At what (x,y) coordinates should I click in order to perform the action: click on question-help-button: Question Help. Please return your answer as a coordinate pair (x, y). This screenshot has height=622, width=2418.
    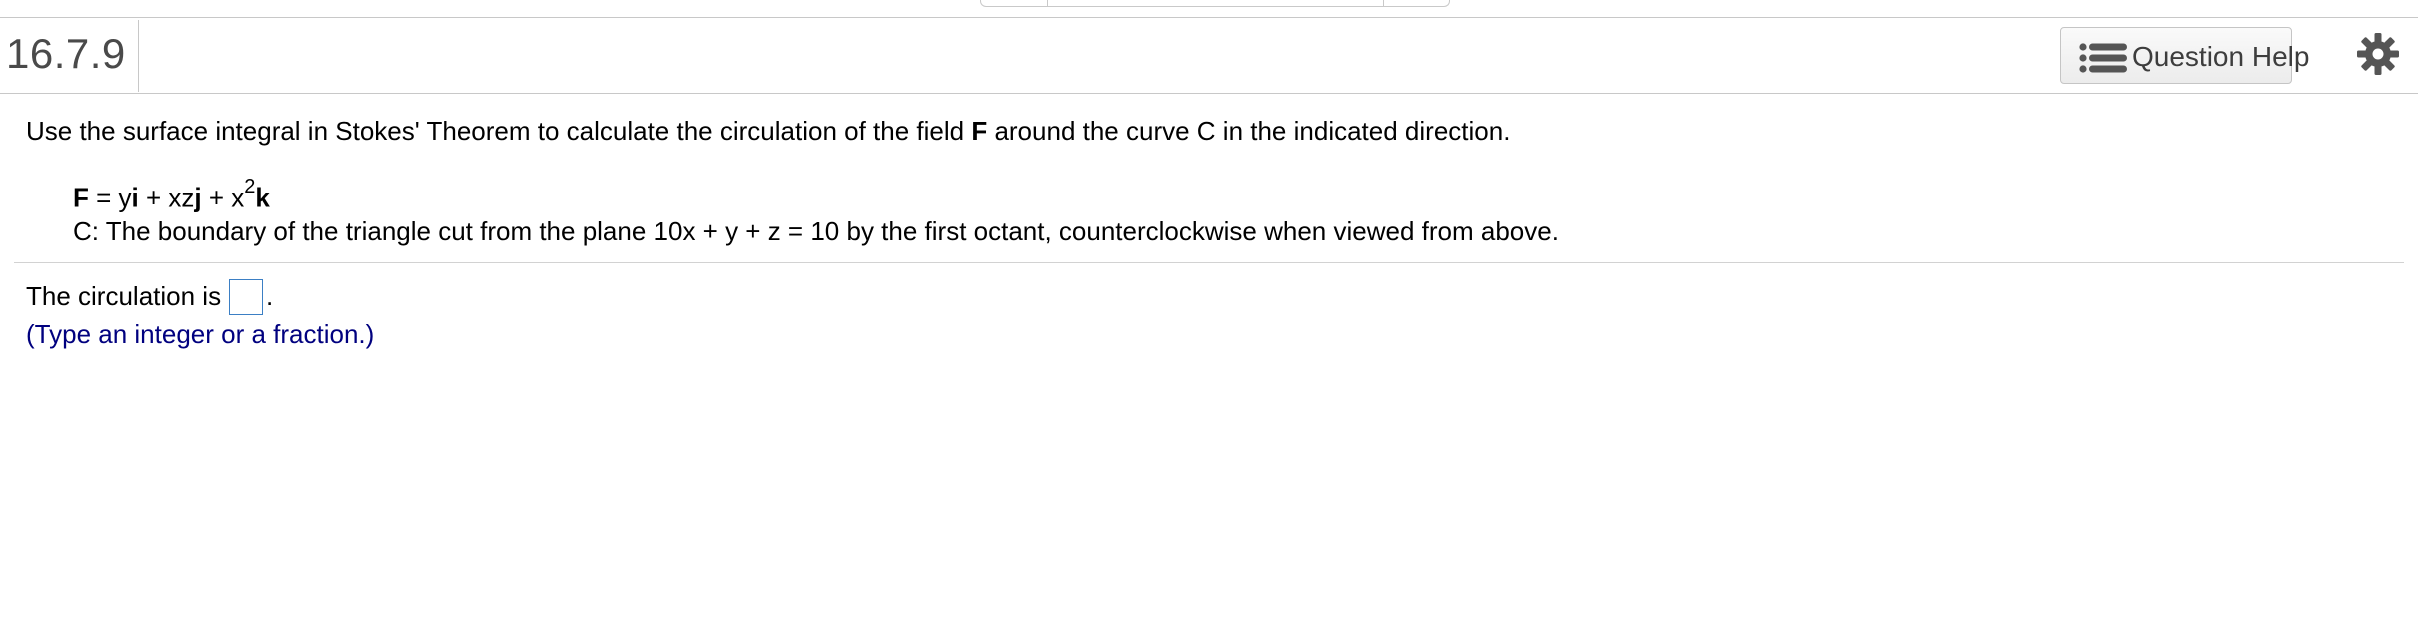
    Looking at the image, I should click on (2184, 55).